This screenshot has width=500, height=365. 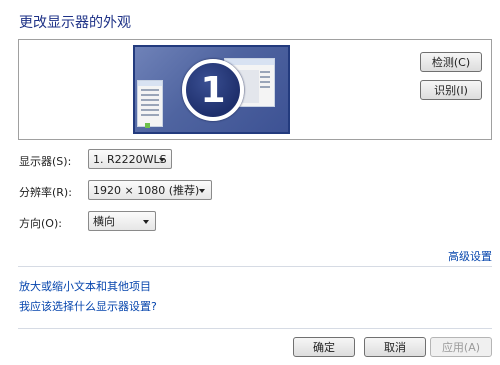 I want to click on monitor-thumbnail: 1, so click(x=211, y=89).